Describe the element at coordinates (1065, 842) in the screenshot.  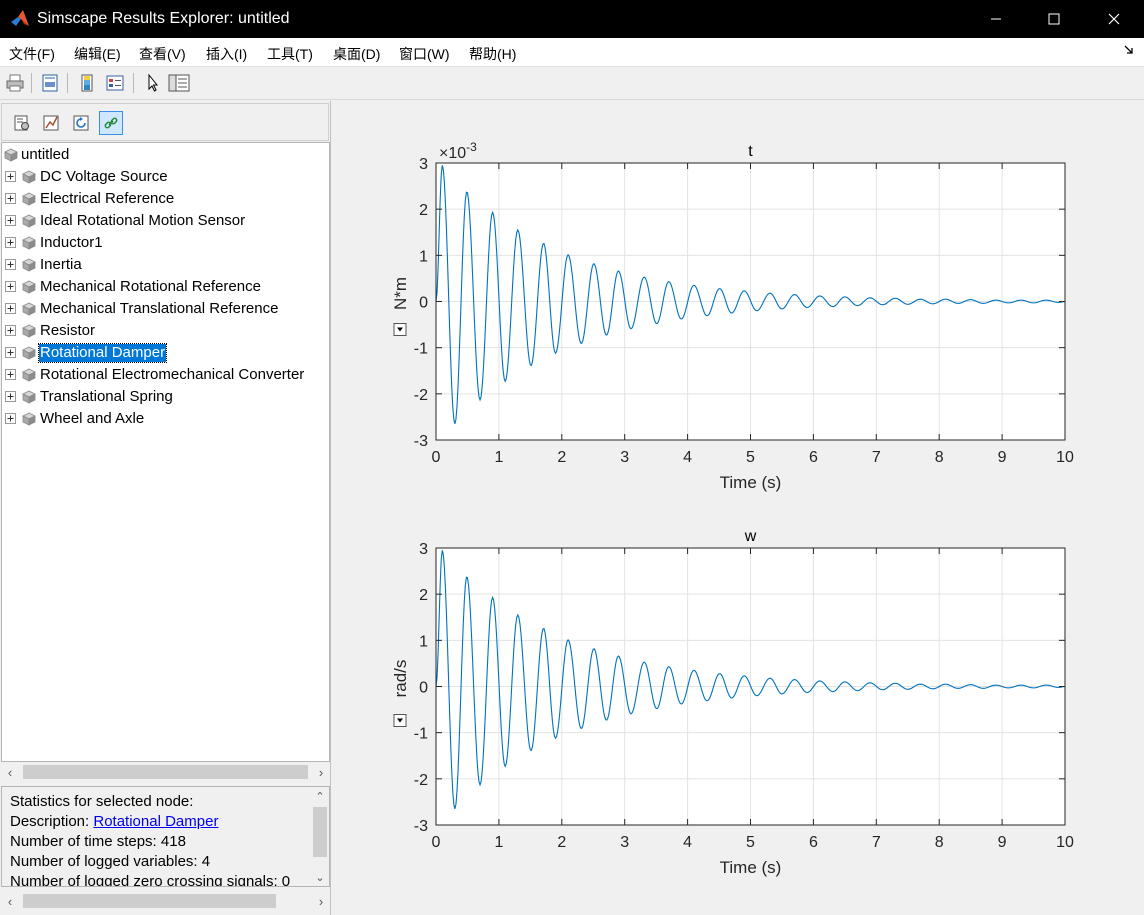
I see `x-tick-label: 10` at that location.